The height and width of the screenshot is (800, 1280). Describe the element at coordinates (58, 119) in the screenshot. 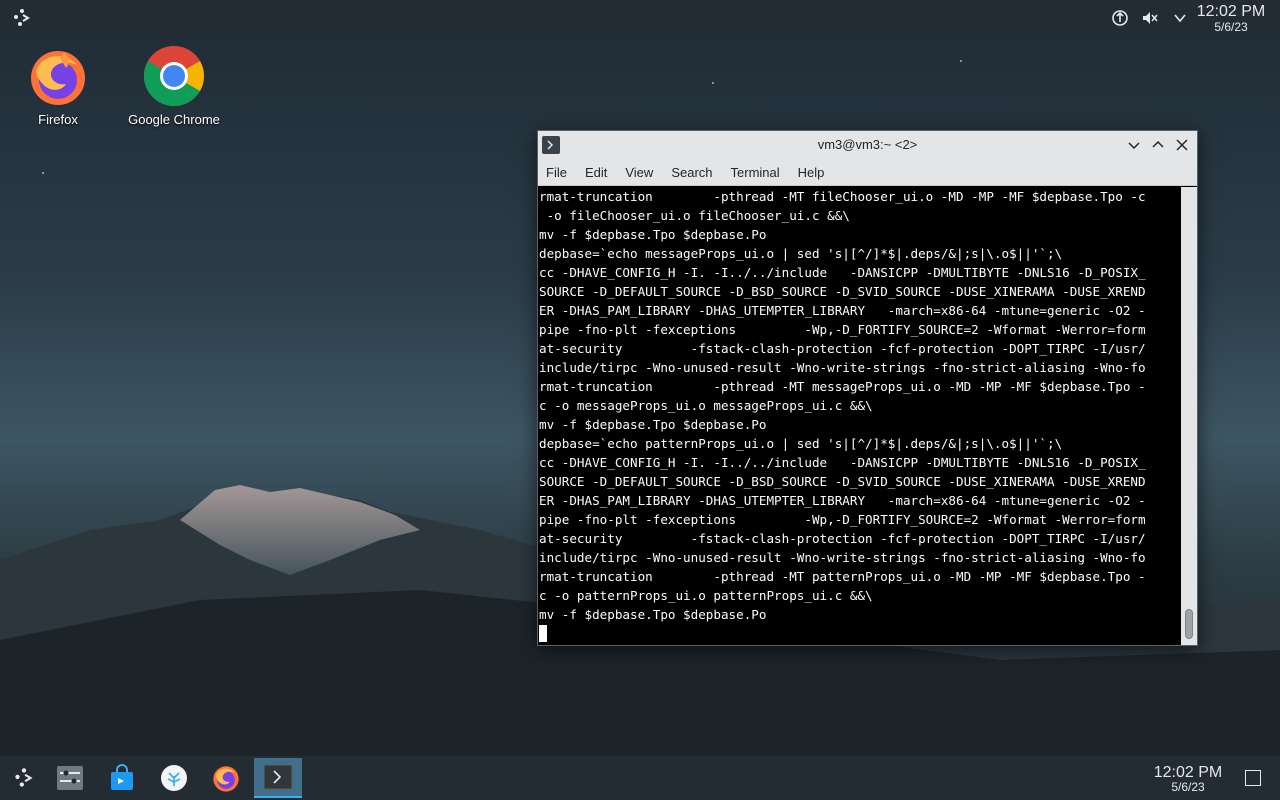

I see `desktop-icon-label: Firefox` at that location.